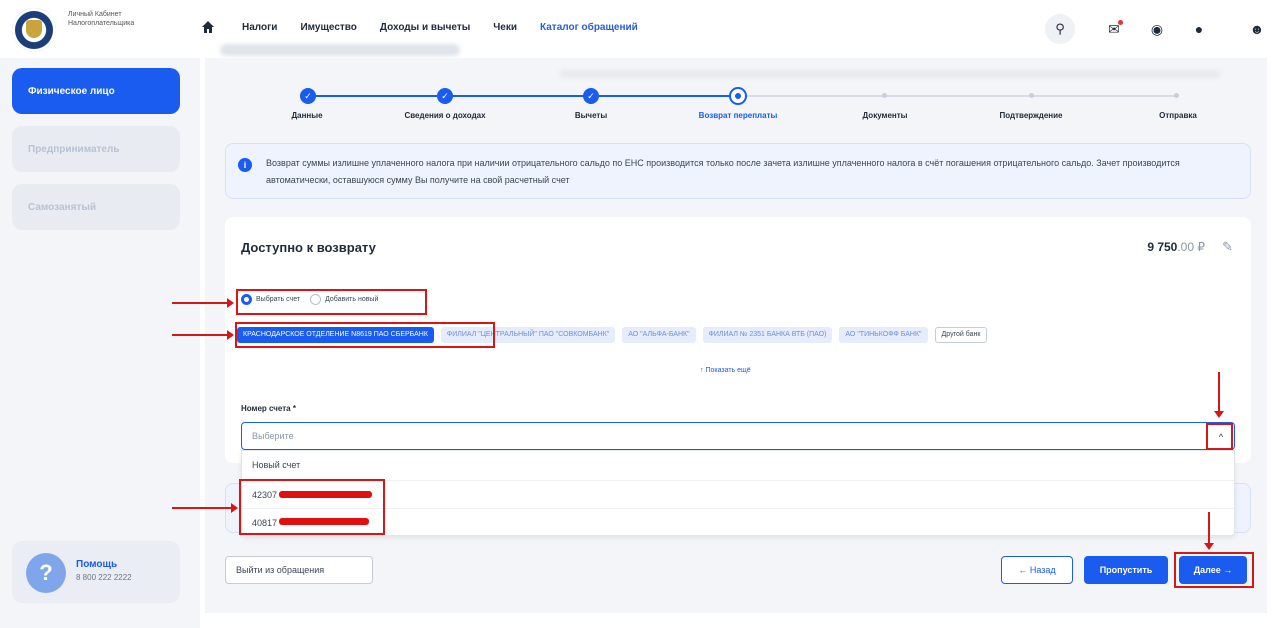 Image resolution: width=1272 pixels, height=628 pixels. Describe the element at coordinates (96, 91) in the screenshot. I see `sidebar-item-individual: Физическое лицо` at that location.